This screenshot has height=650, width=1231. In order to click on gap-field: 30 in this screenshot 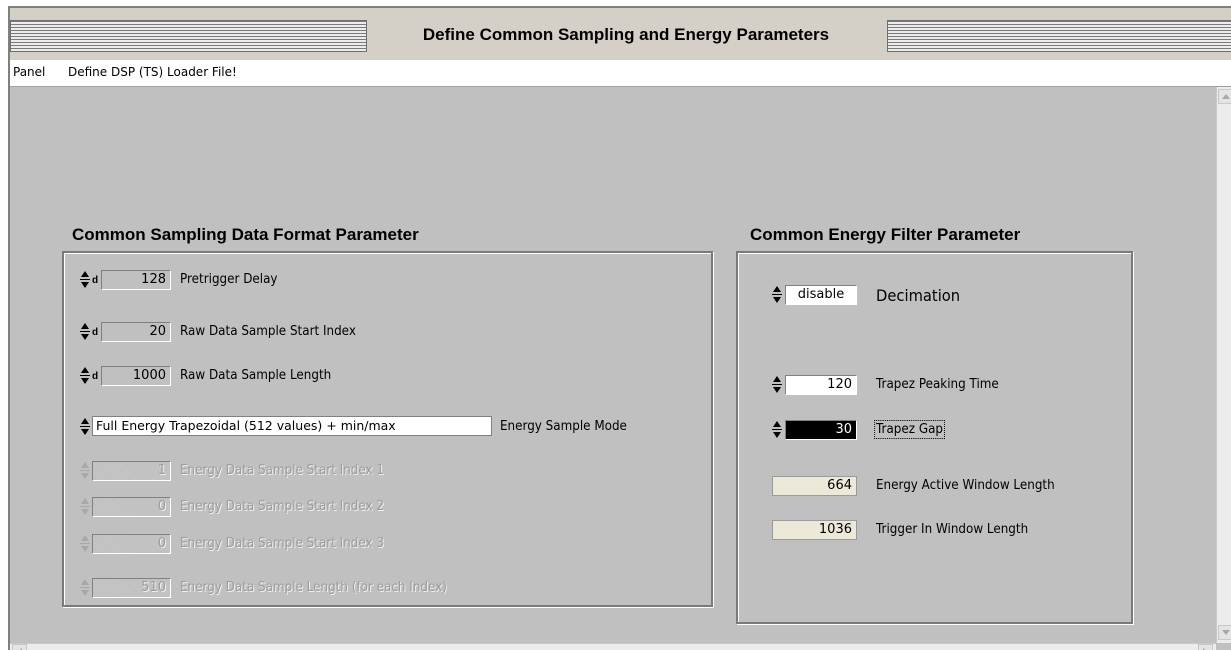, I will do `click(821, 430)`.